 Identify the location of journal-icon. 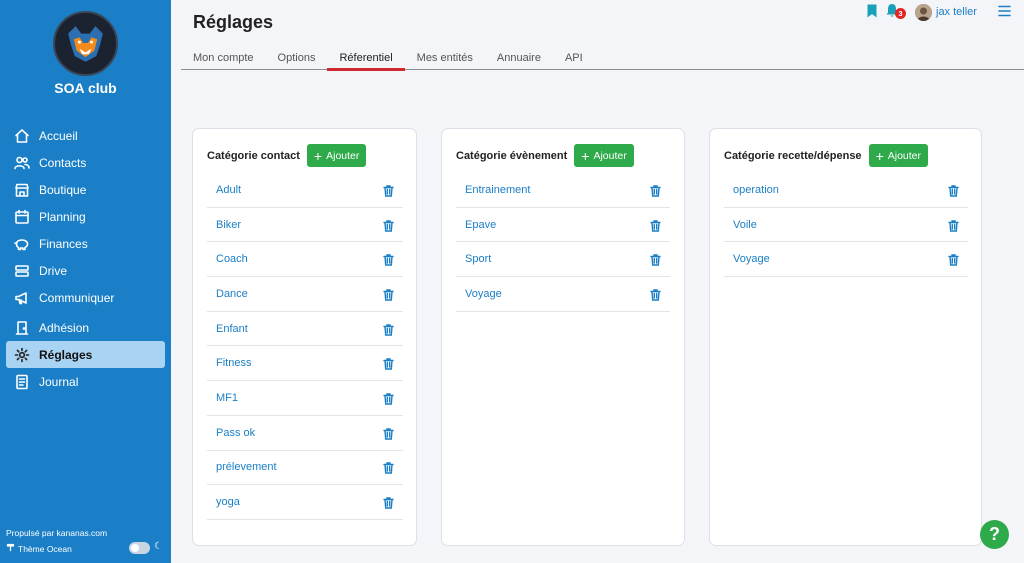
(22, 382).